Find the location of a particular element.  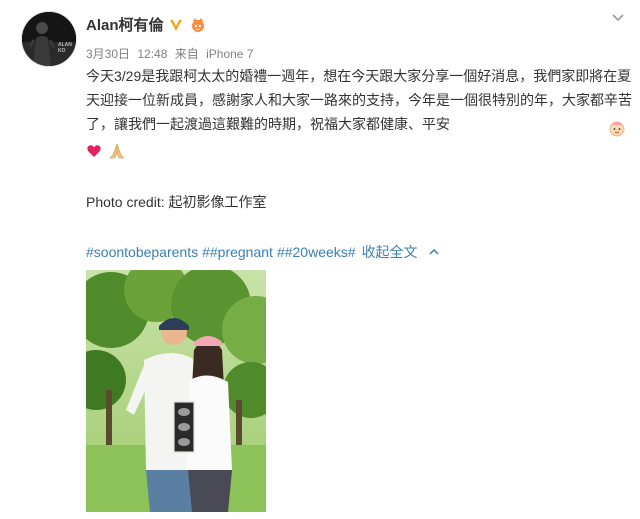

username-row: Alan柯有倫 is located at coordinates (146, 24).